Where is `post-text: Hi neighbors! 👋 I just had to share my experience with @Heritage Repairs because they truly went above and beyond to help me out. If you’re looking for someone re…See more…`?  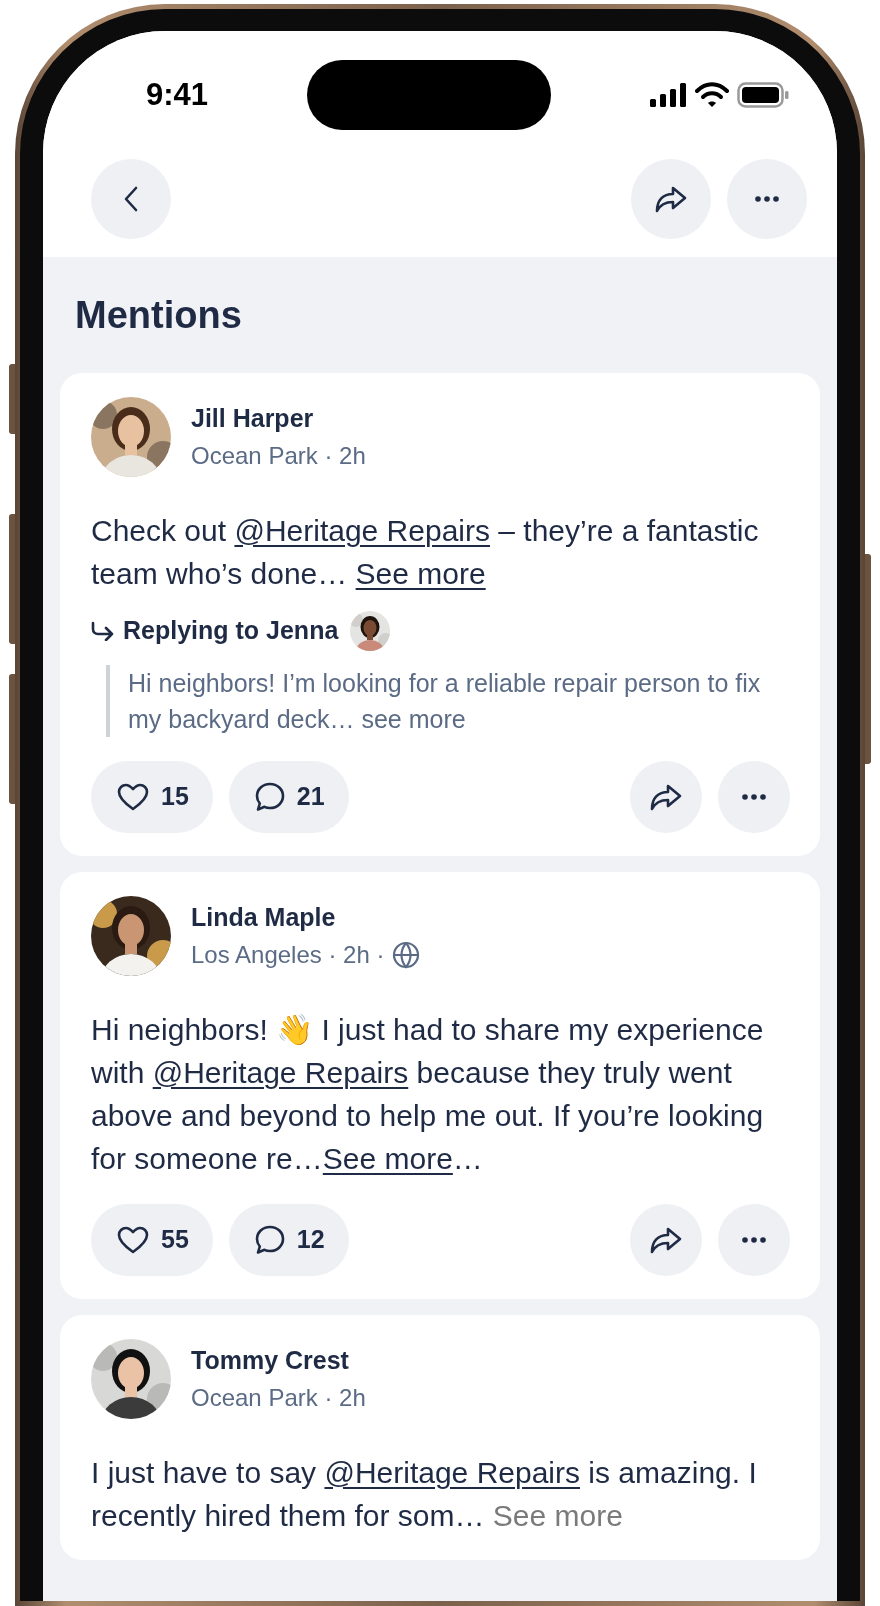 post-text: Hi neighbors! 👋 I just had to share my experience with @Heritage Repairs because they truly went above and beyond to help me out. If you’re looking for someone re…See more… is located at coordinates (428, 1094).